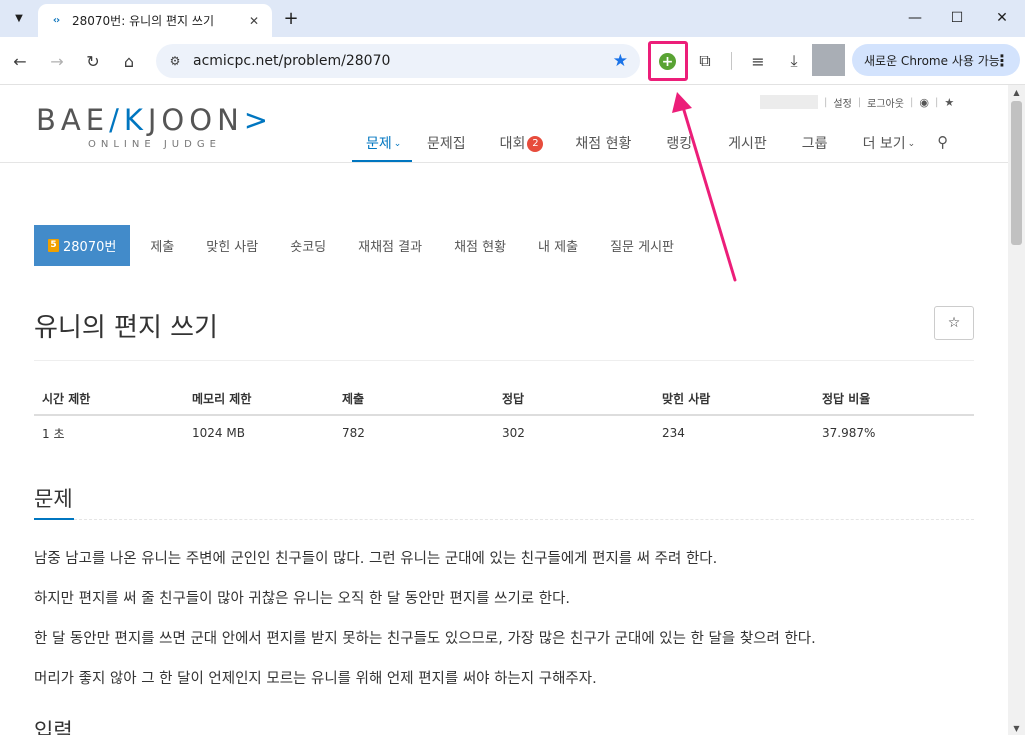 This screenshot has height=735, width=1025. What do you see at coordinates (53, 245) in the screenshot?
I see `tier-badge: 5` at bounding box center [53, 245].